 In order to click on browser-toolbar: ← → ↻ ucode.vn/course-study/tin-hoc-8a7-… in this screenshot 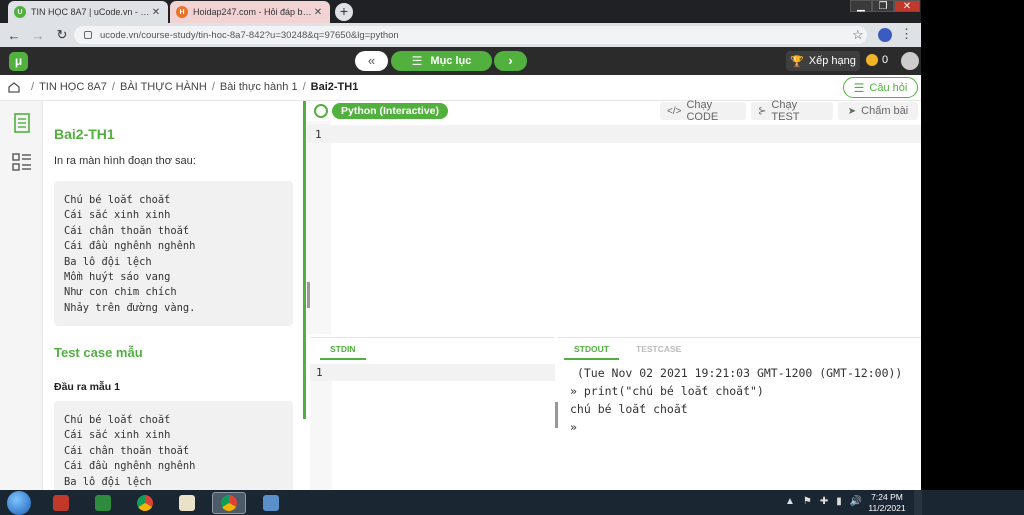, I will do `click(460, 35)`.